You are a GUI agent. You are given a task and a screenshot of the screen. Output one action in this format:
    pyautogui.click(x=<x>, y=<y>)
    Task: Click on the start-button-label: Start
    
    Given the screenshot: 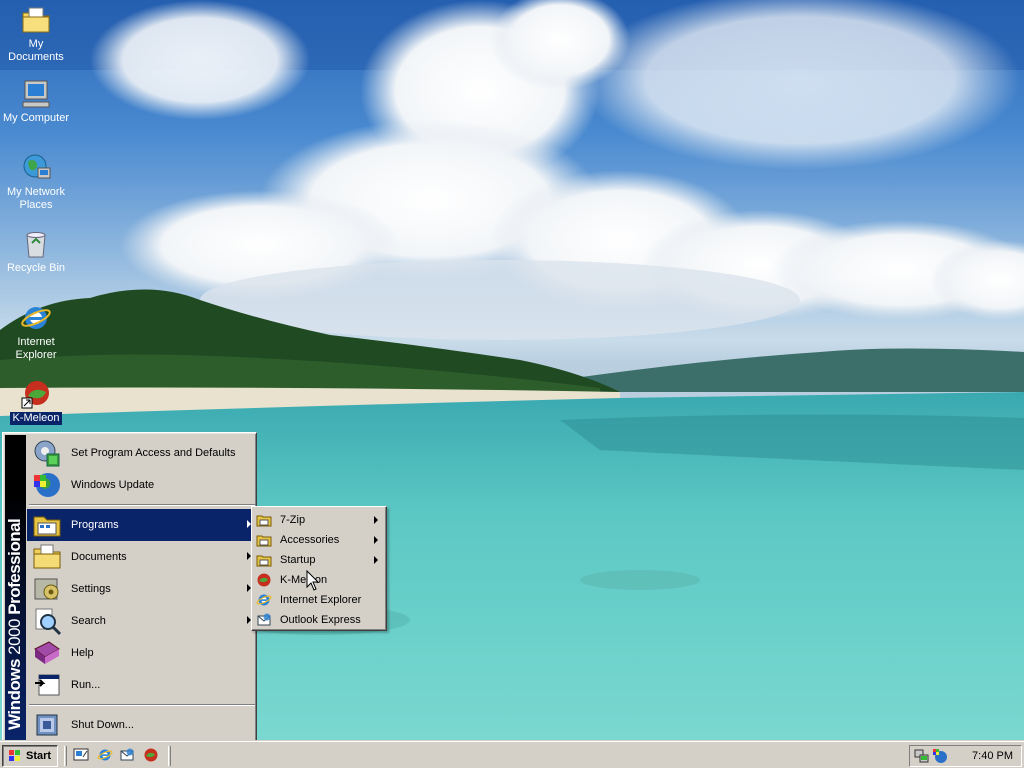 What is the action you would take?
    pyautogui.click(x=39, y=756)
    